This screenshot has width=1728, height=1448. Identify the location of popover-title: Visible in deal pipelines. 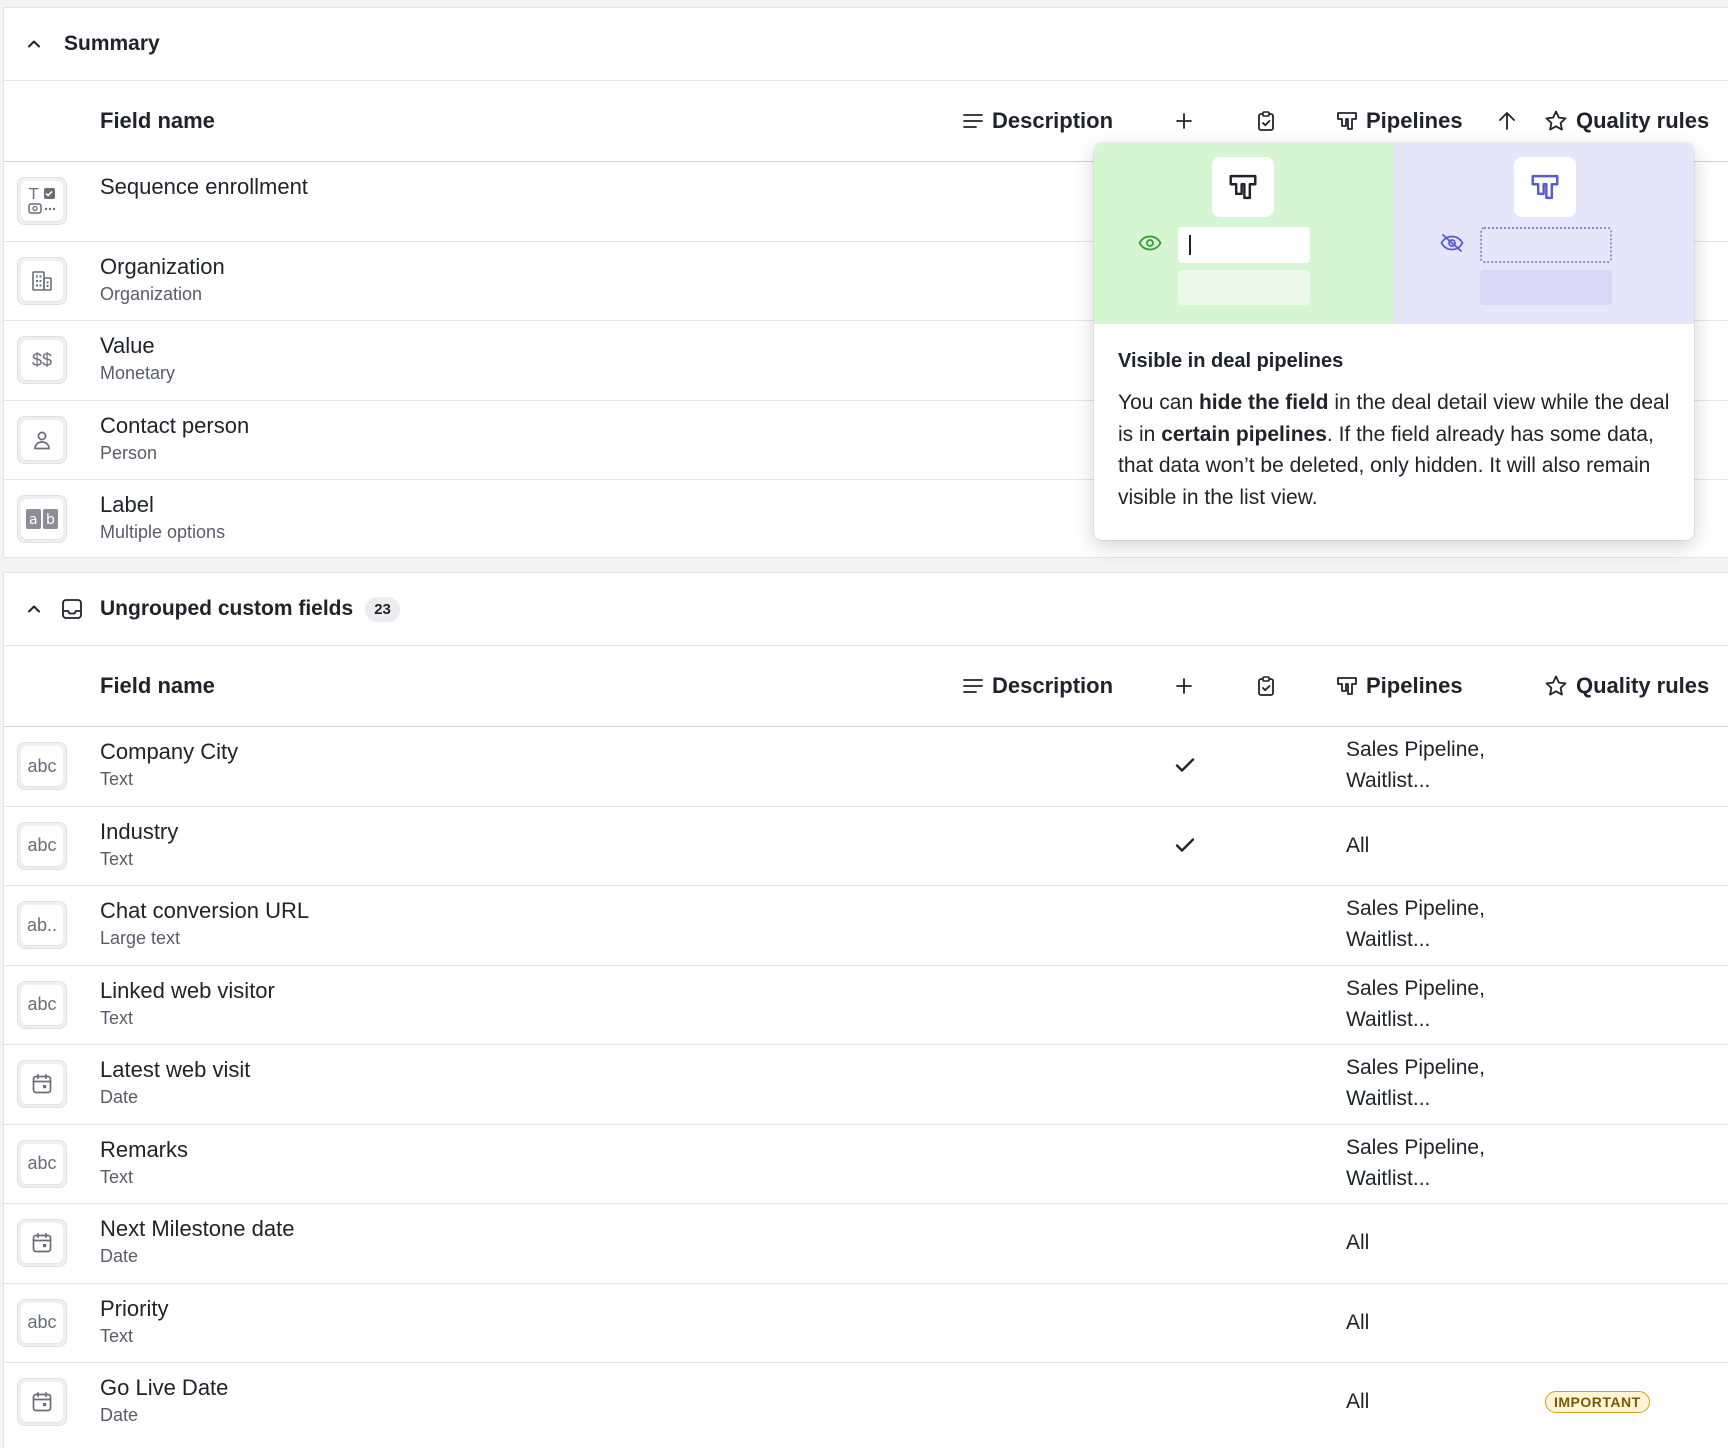
(1231, 361).